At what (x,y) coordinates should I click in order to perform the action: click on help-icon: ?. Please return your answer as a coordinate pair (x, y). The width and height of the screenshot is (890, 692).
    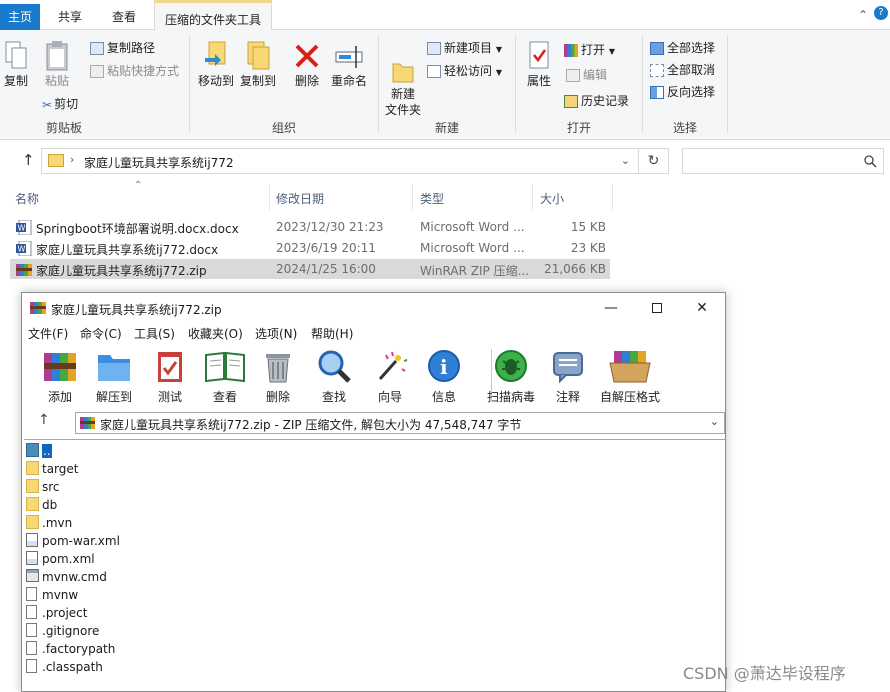
    Looking at the image, I should click on (881, 13).